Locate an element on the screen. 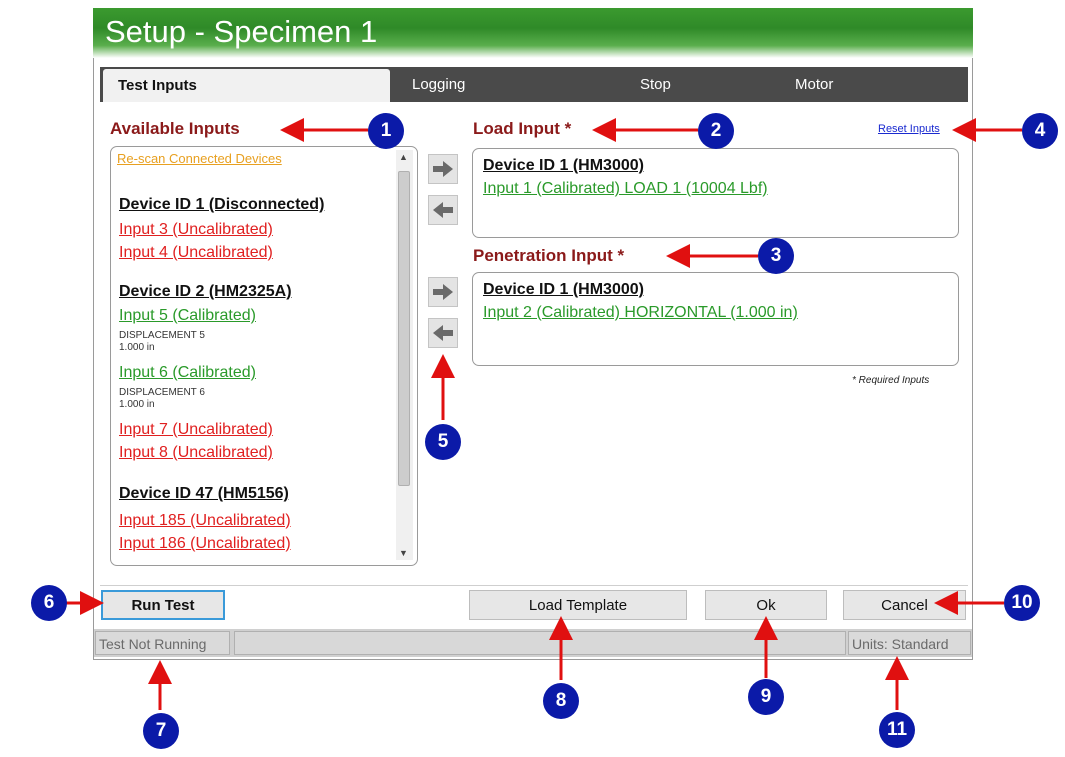  callout-2: 2 is located at coordinates (716, 131).